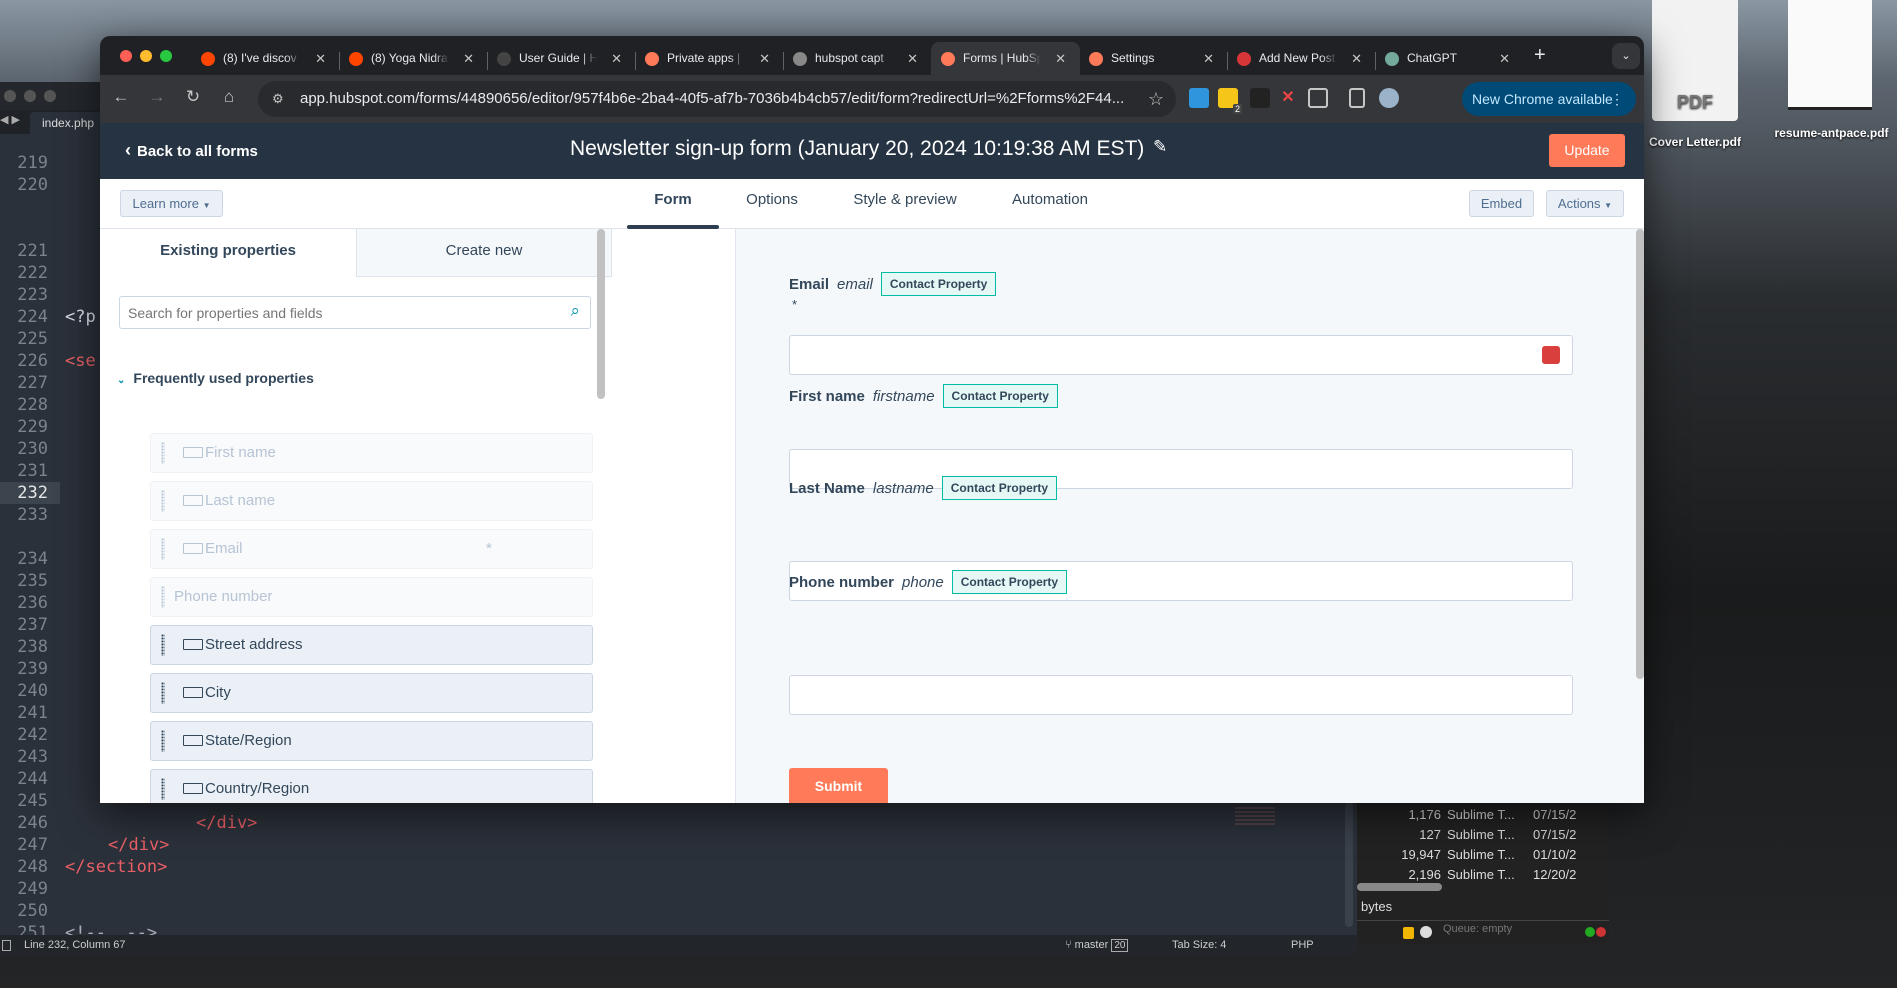 The width and height of the screenshot is (1897, 988). Describe the element at coordinates (229, 97) in the screenshot. I see `home-icon: ⌂` at that location.